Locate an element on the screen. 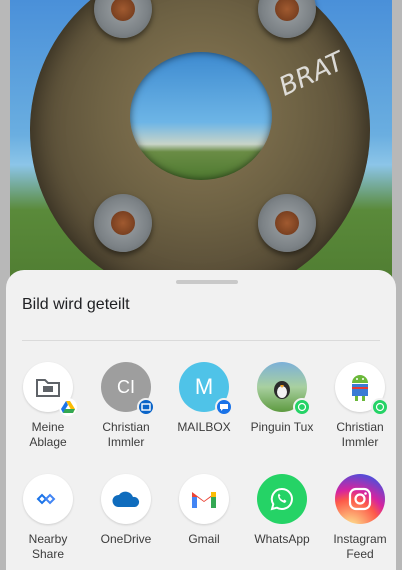 Image resolution: width=402 pixels, height=570 pixels. app-onedrive: OneDrive is located at coordinates (126, 510).